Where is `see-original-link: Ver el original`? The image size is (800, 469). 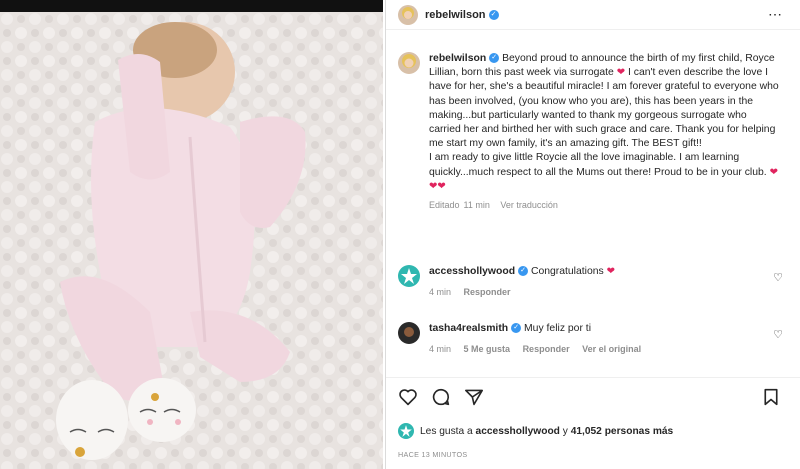
see-original-link: Ver el original is located at coordinates (611, 349).